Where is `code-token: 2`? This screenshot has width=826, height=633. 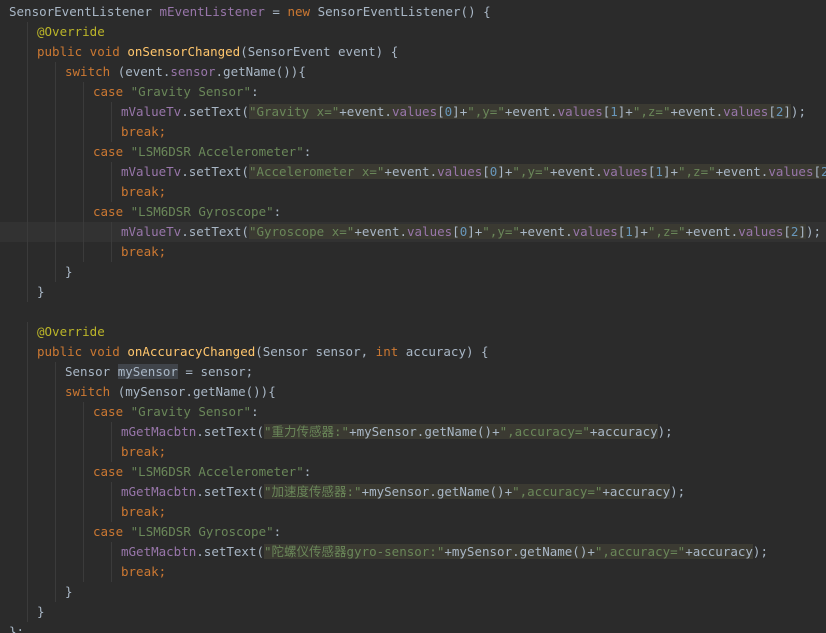 code-token: 2 is located at coordinates (823, 171).